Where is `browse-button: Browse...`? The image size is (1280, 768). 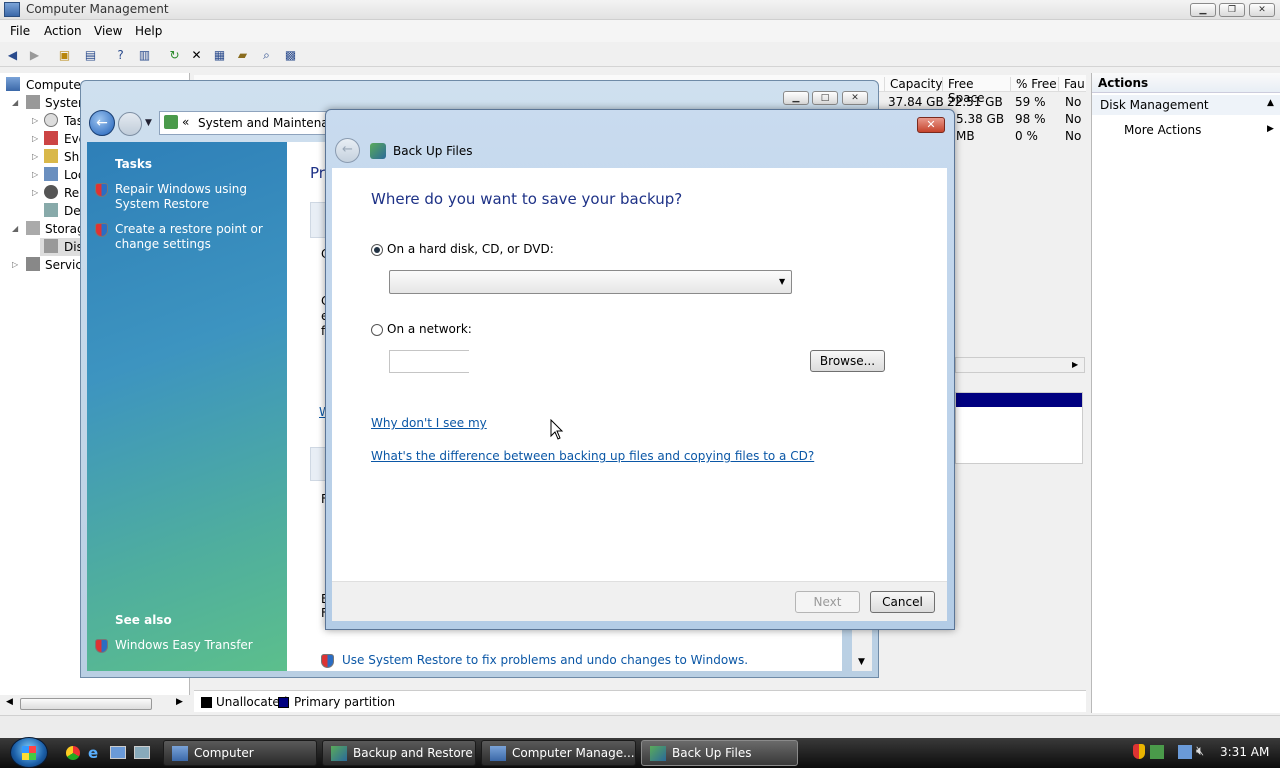 browse-button: Browse... is located at coordinates (847, 361).